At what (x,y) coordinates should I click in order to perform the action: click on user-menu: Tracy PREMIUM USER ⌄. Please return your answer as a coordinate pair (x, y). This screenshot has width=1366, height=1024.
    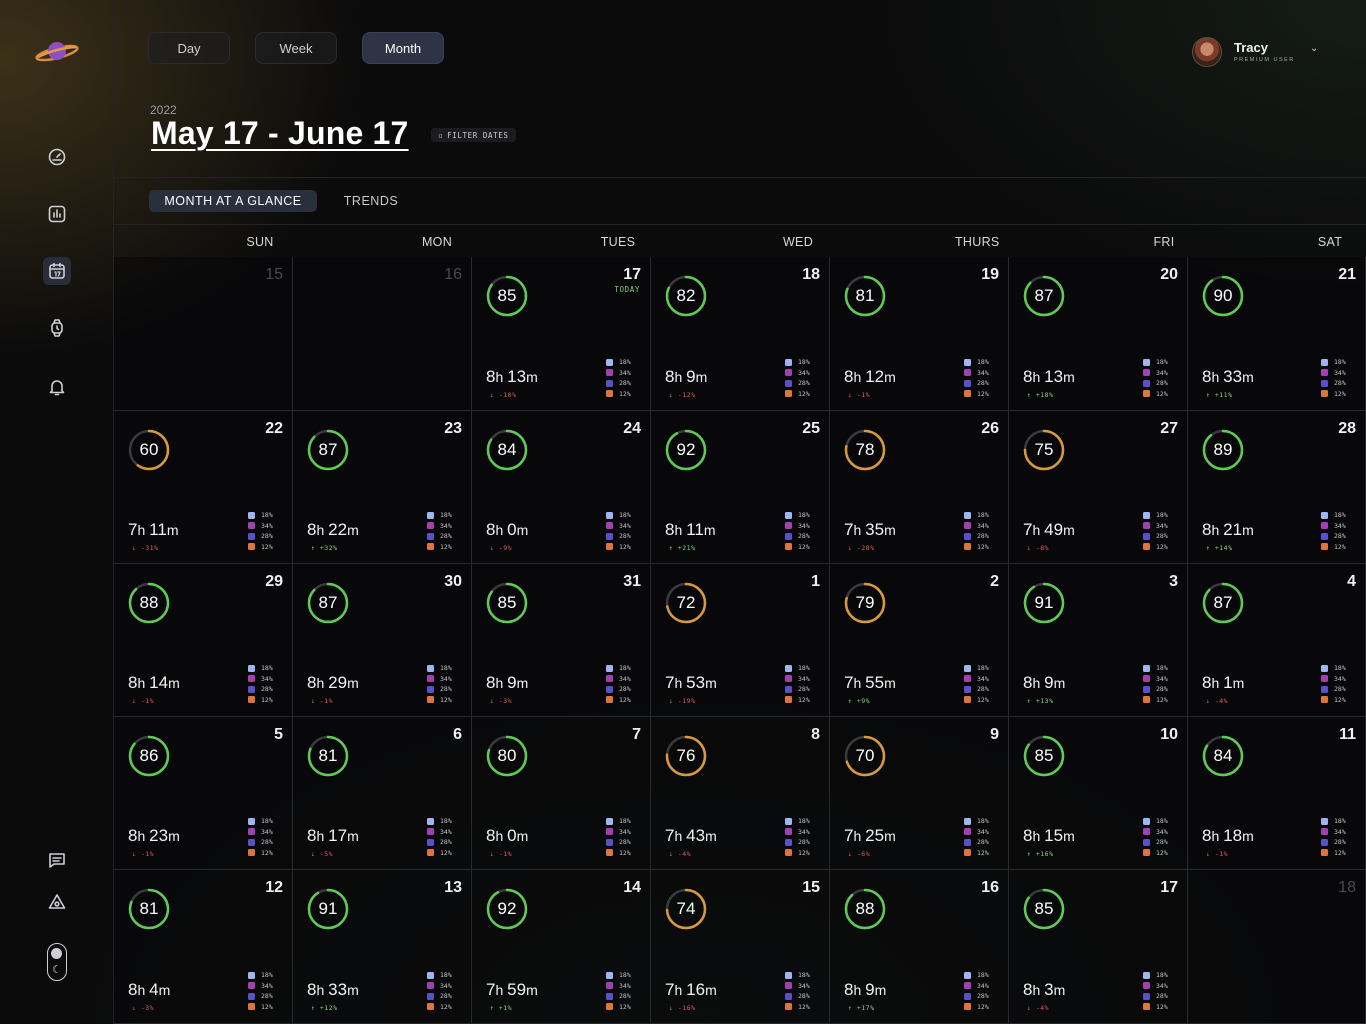
    Looking at the image, I should click on (1262, 53).